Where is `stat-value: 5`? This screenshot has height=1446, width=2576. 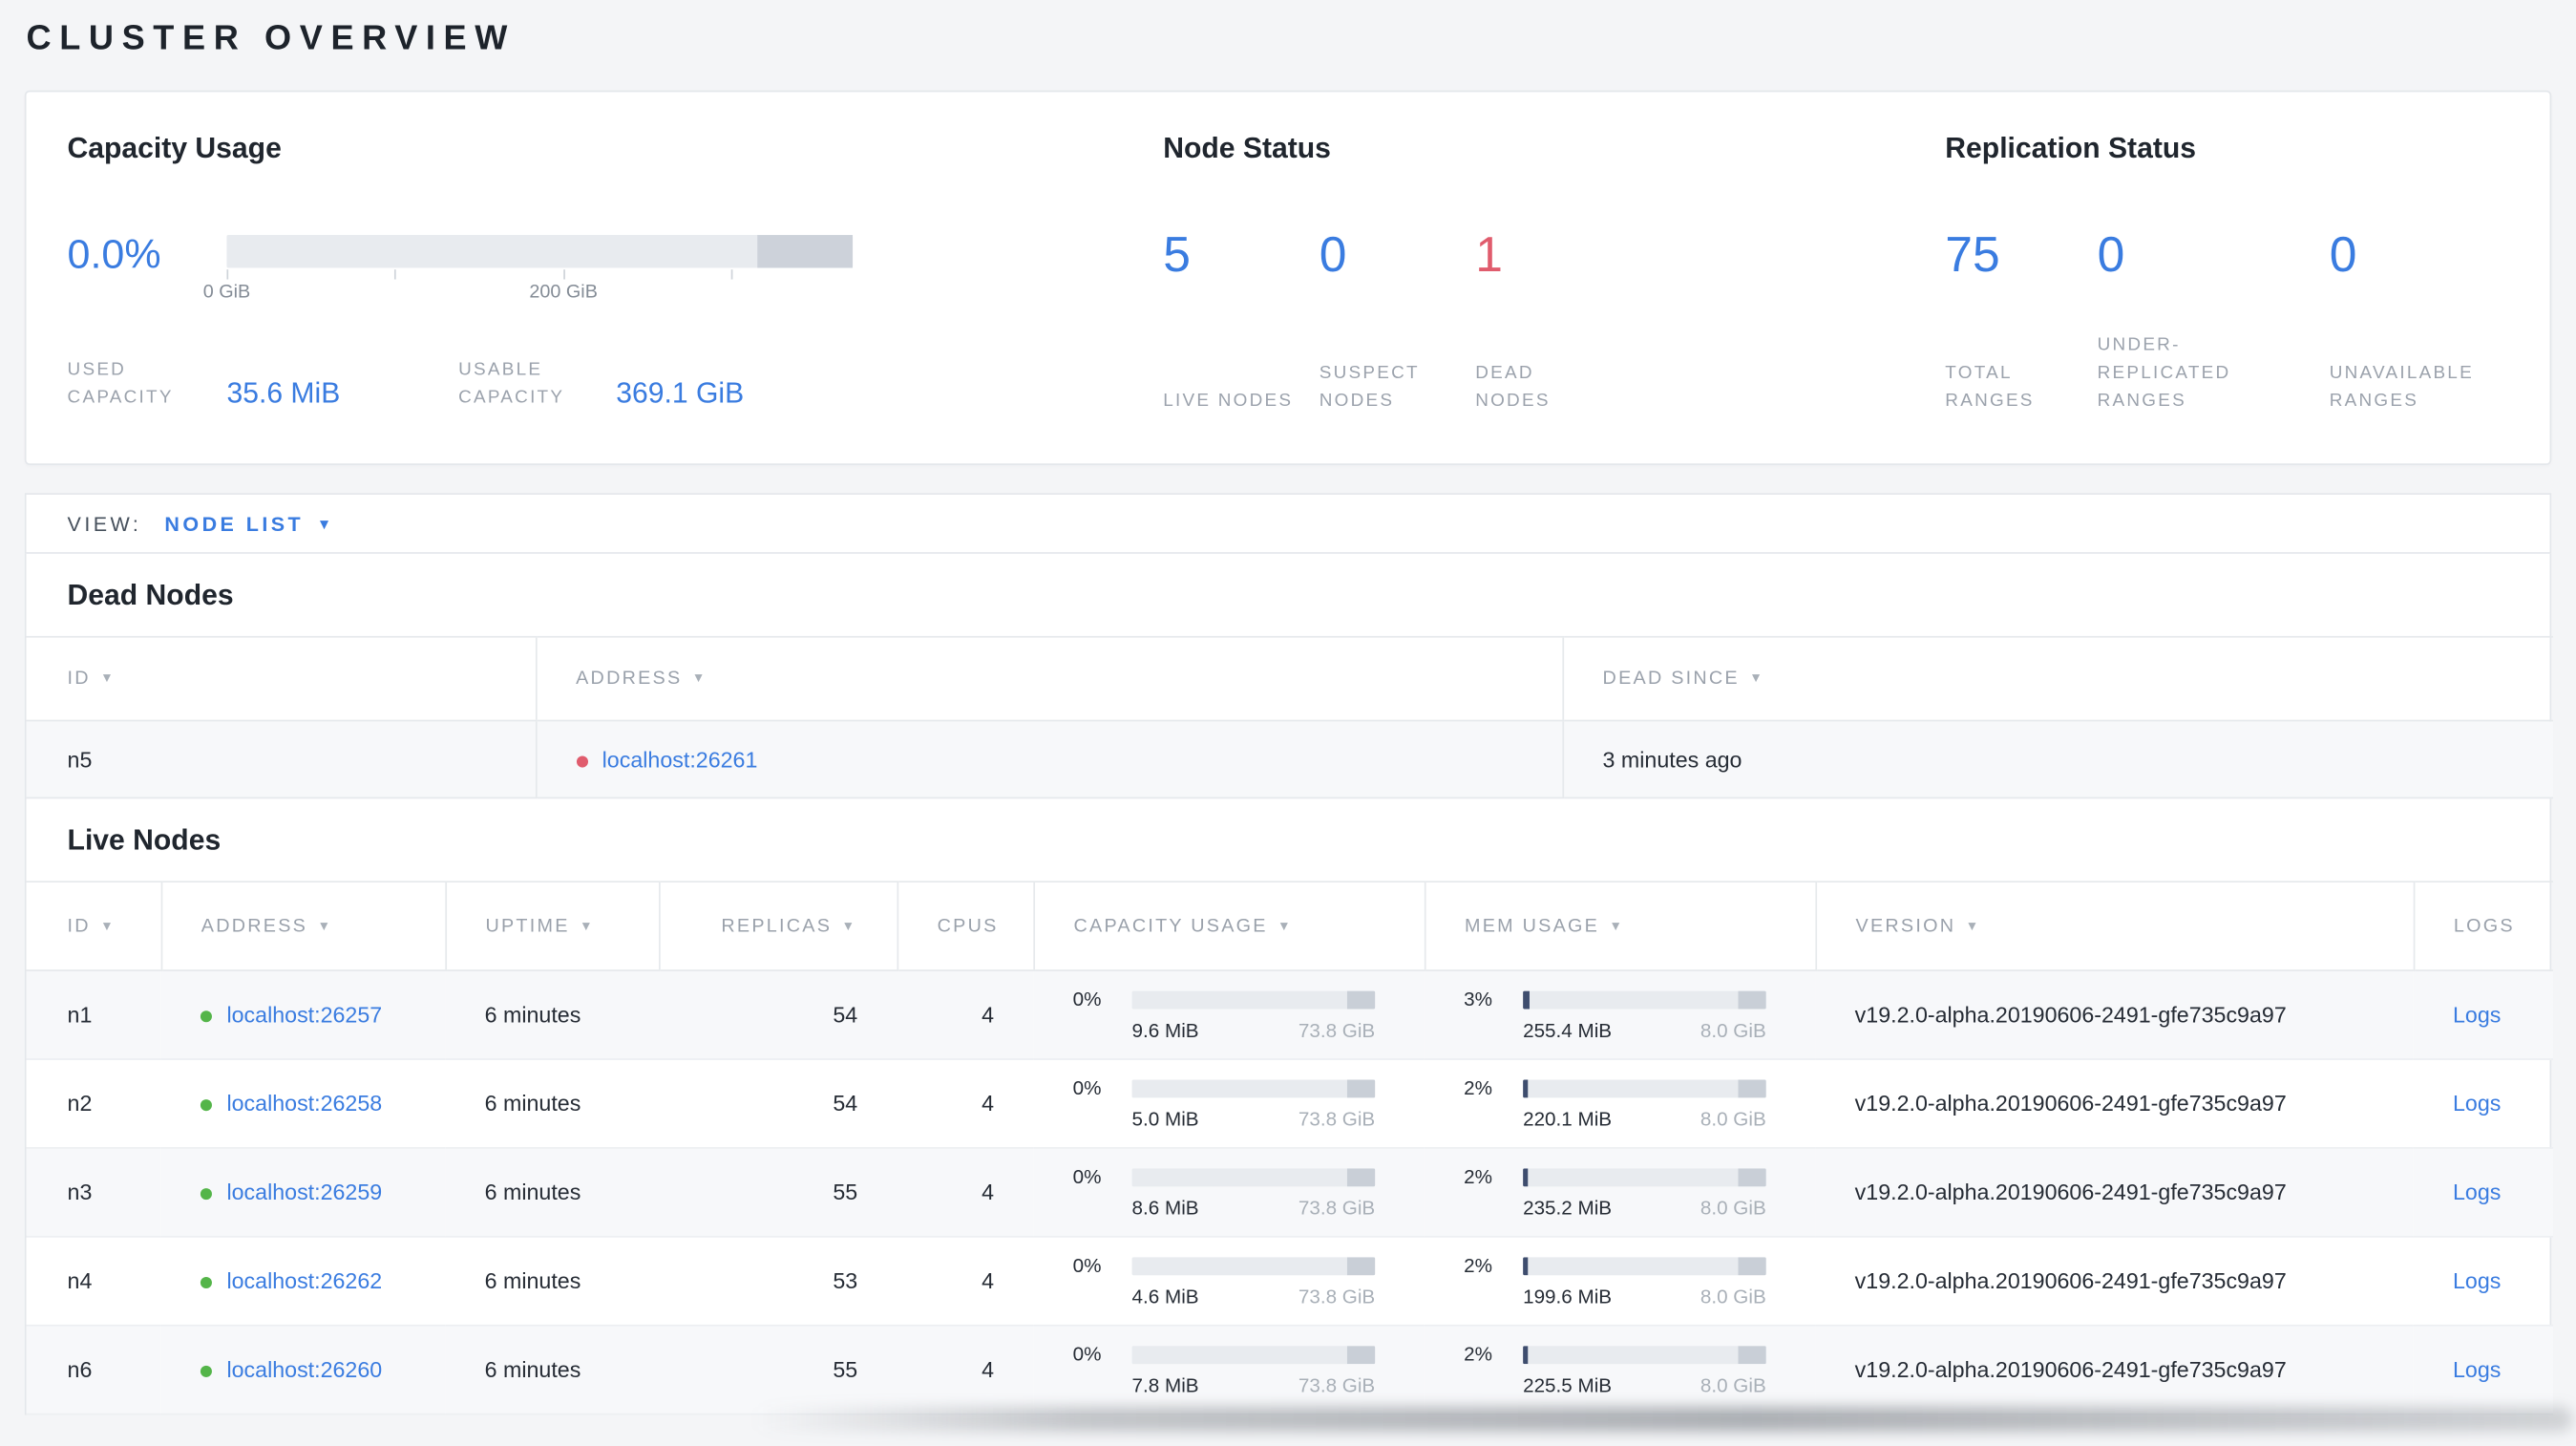 stat-value: 5 is located at coordinates (1177, 256).